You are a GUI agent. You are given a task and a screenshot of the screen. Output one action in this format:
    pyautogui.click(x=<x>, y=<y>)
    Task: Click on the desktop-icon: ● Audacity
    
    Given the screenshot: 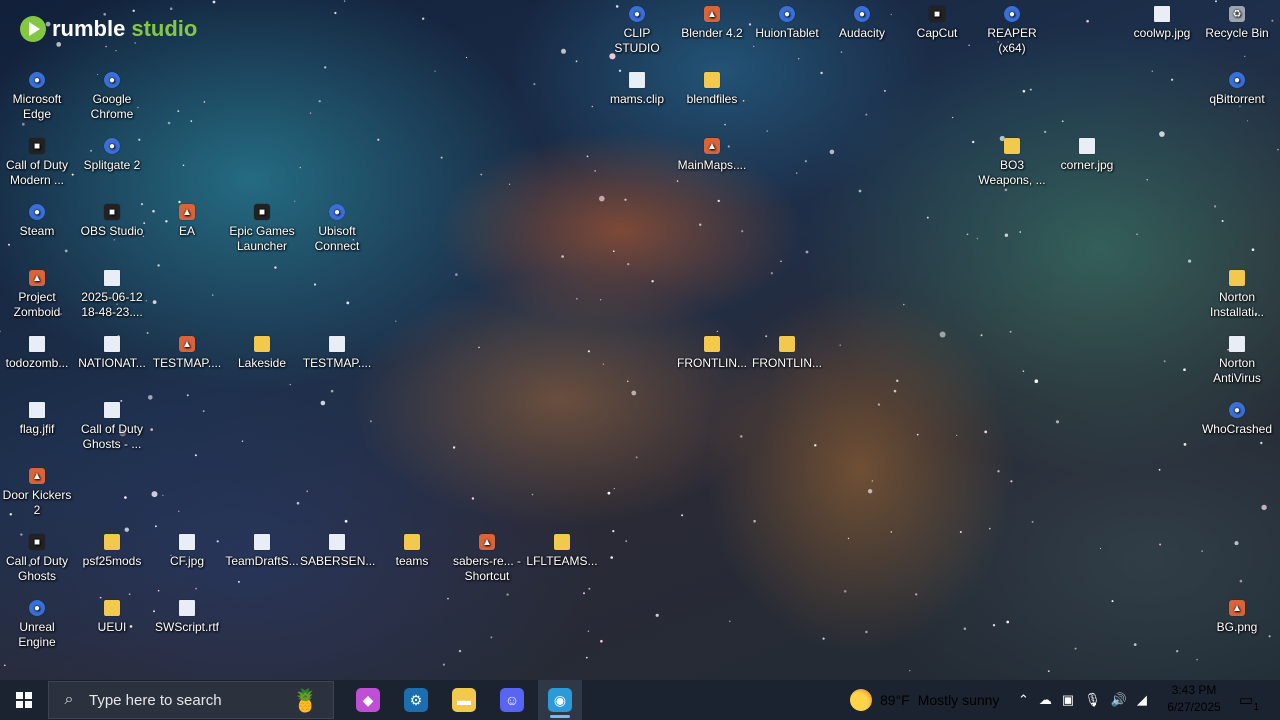 What is the action you would take?
    pyautogui.click(x=862, y=23)
    